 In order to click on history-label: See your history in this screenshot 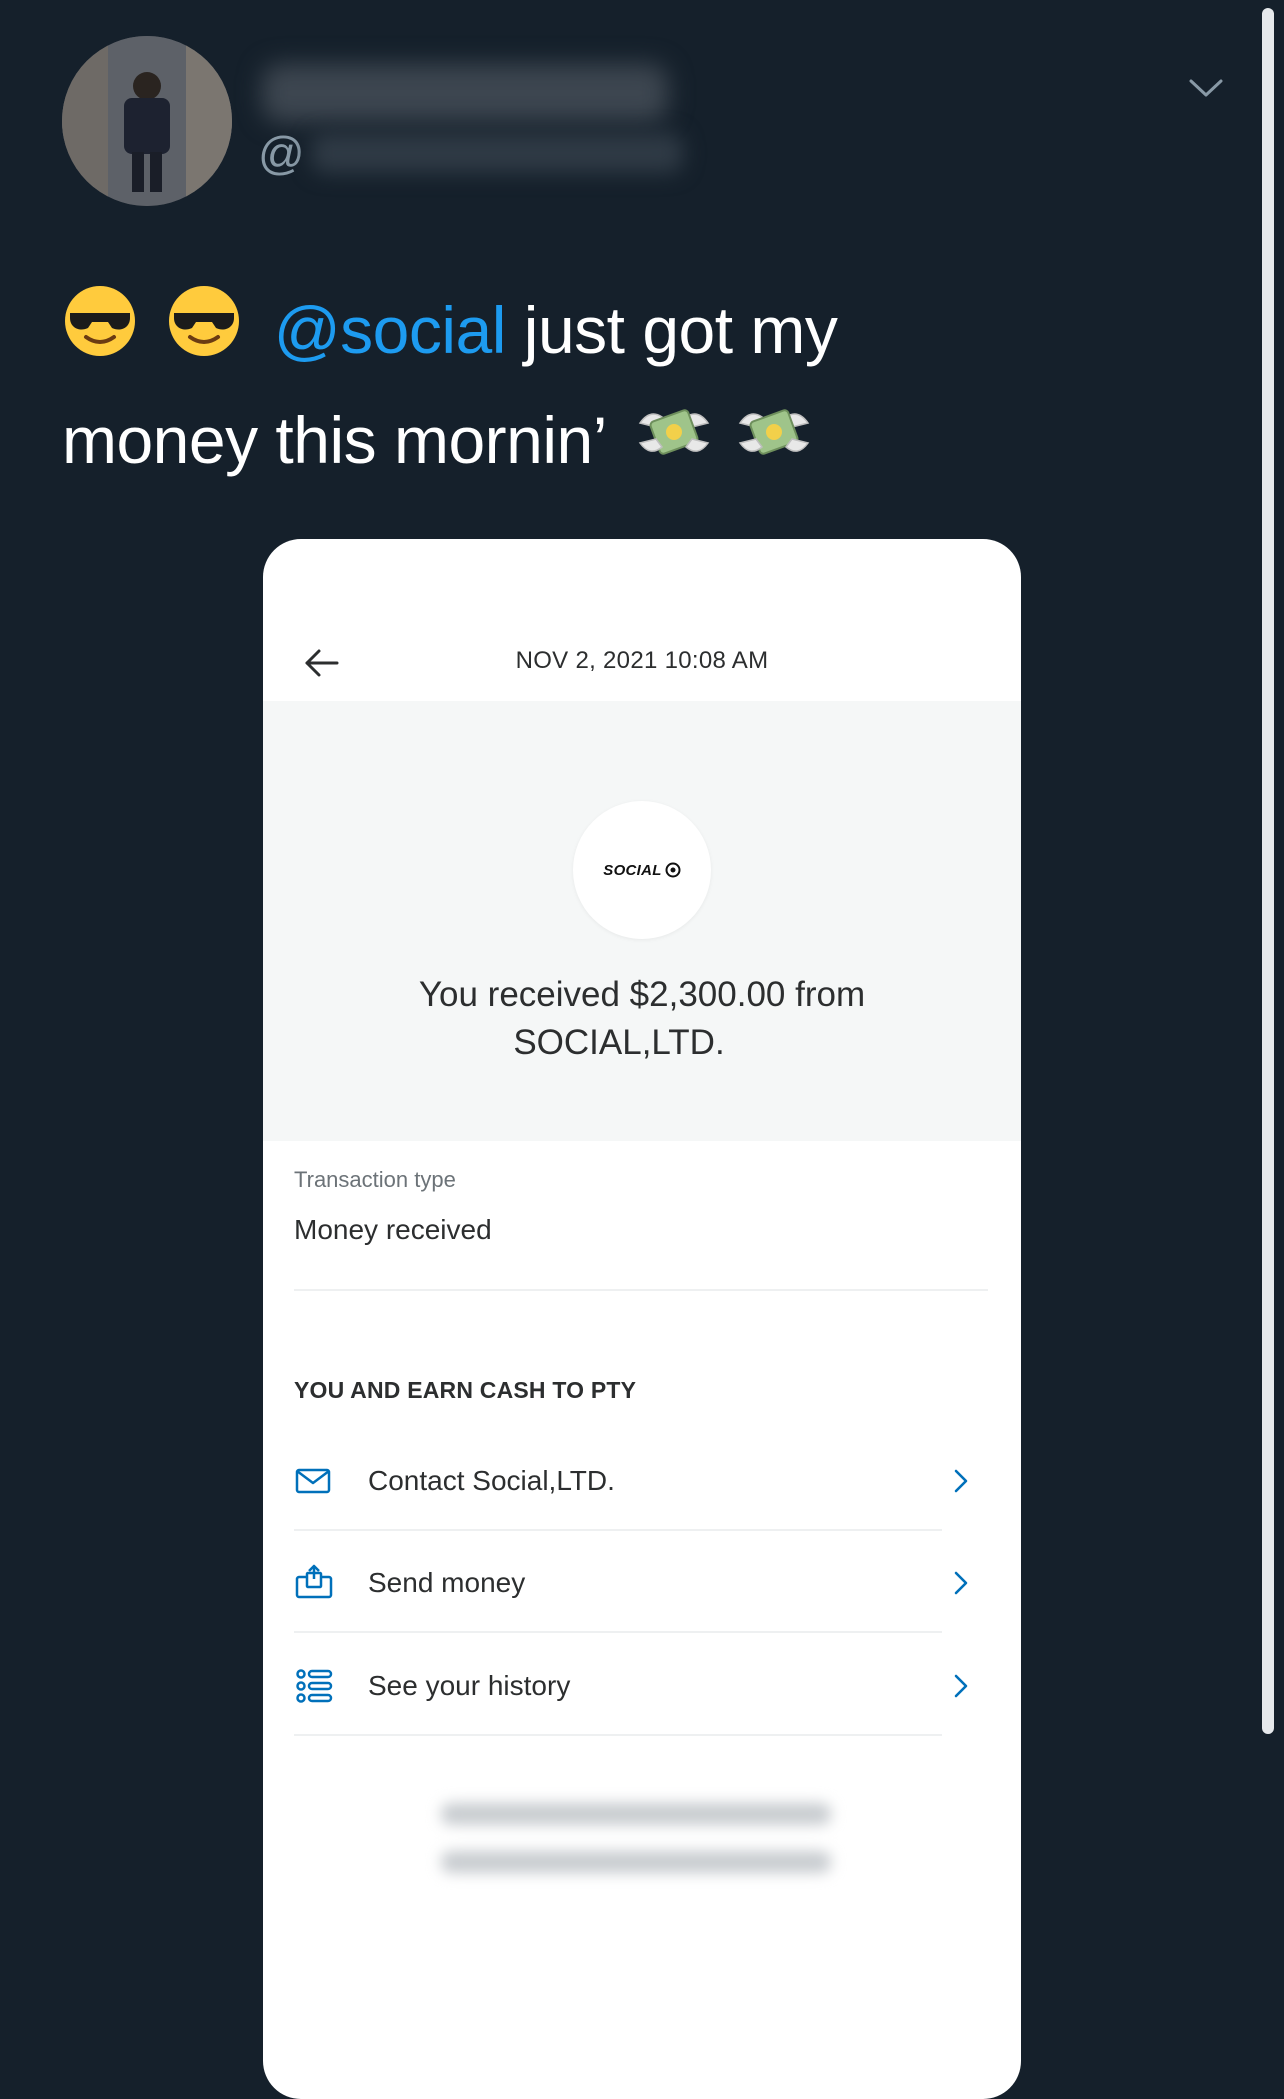, I will do `click(469, 1685)`.